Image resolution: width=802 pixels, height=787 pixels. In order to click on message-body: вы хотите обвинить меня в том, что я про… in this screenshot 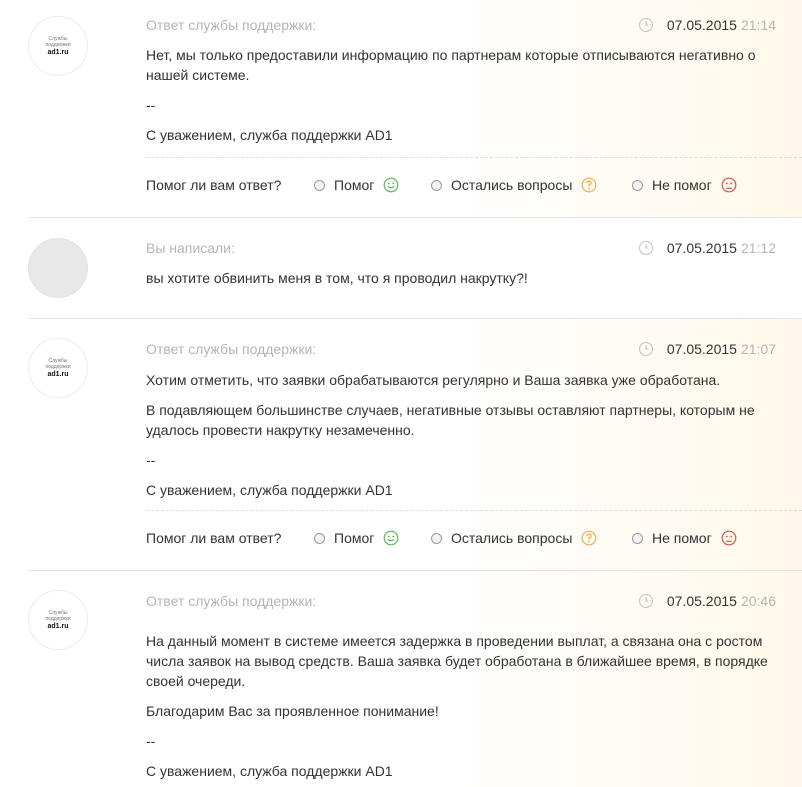, I will do `click(462, 278)`.